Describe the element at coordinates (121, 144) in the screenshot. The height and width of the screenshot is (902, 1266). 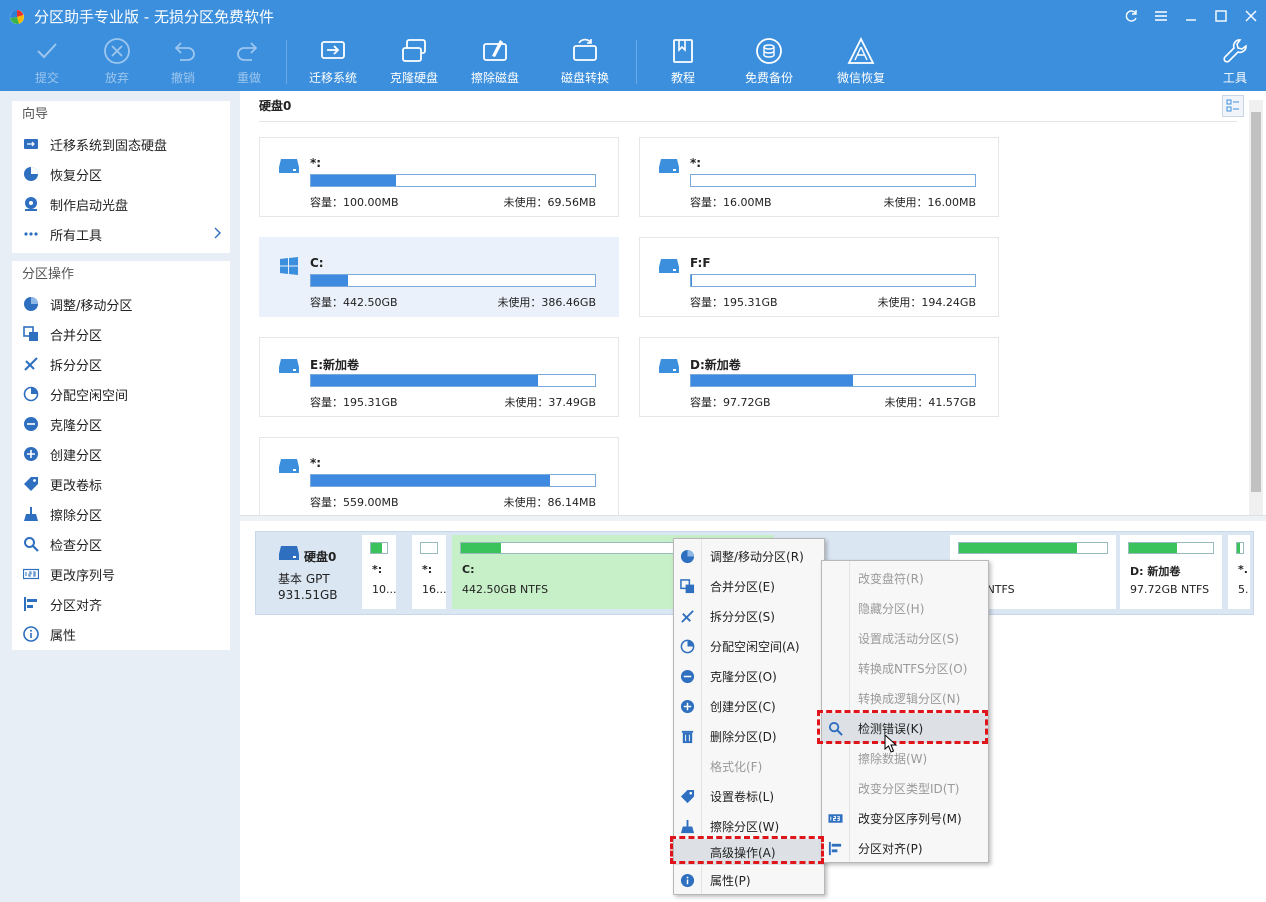
I see `sidebar-item-migrate-ssd: 迁移系统到固态硬盘` at that location.